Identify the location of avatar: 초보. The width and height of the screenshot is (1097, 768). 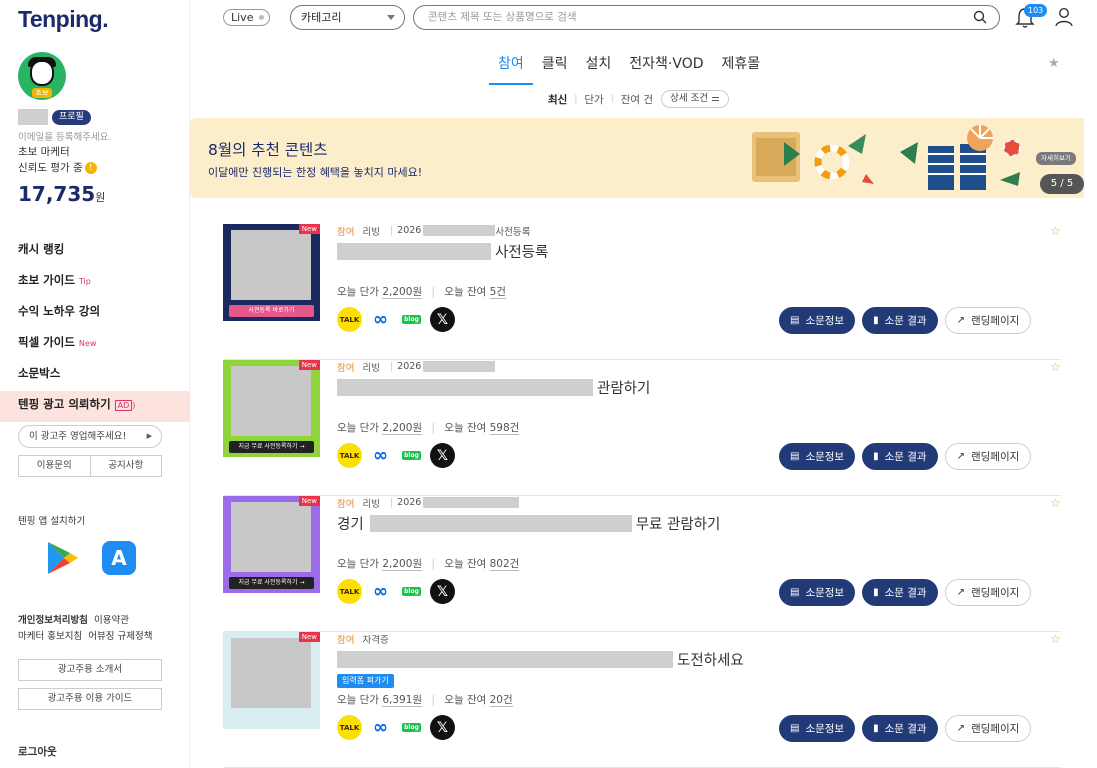
(42, 76).